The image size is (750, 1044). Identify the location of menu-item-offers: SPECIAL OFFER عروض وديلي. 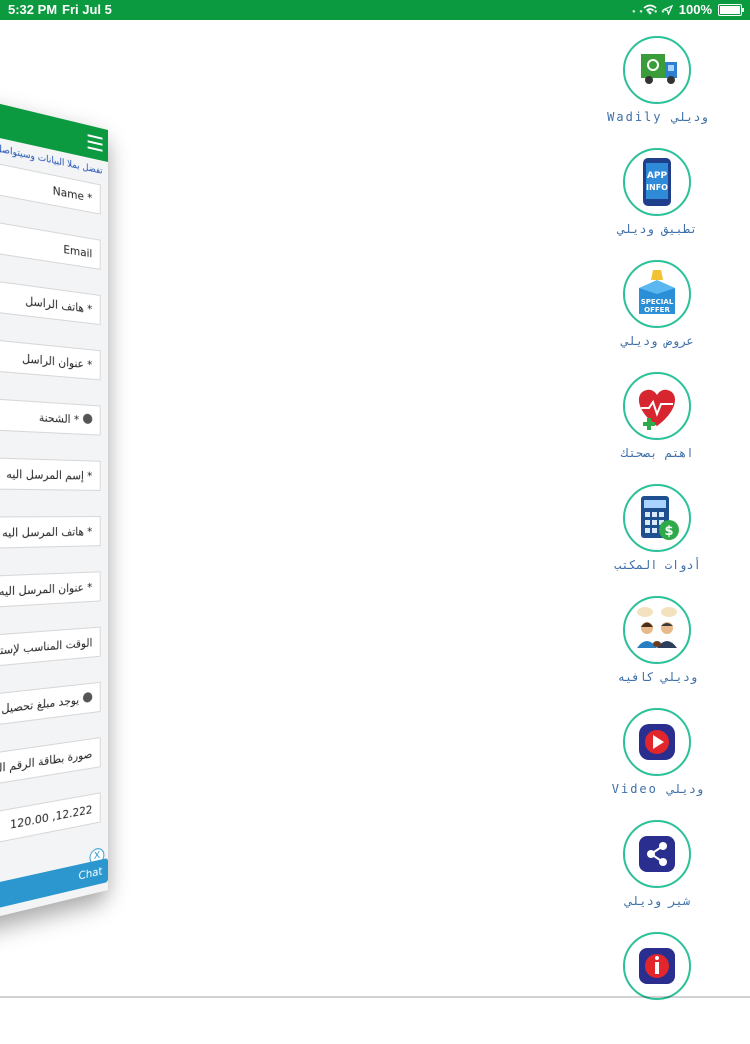
(657, 316).